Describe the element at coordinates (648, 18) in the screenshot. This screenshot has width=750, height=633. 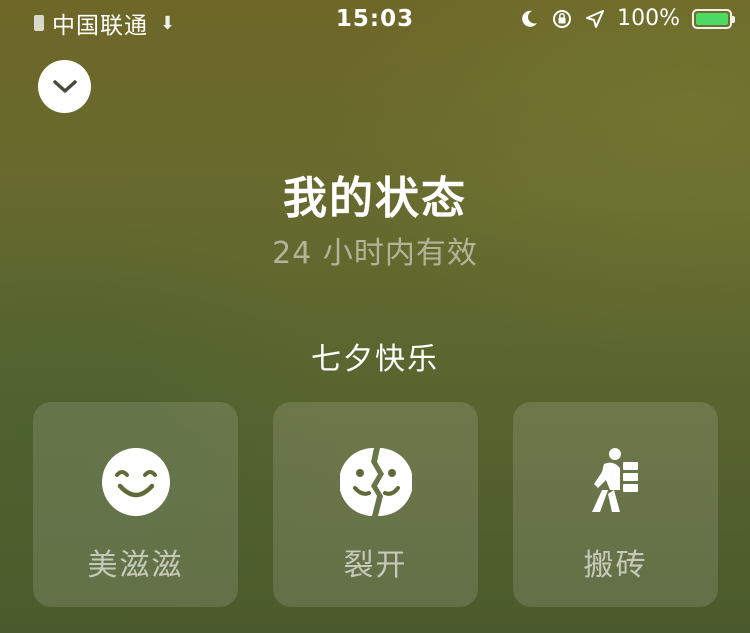
I see `battery-percentage: 100%` at that location.